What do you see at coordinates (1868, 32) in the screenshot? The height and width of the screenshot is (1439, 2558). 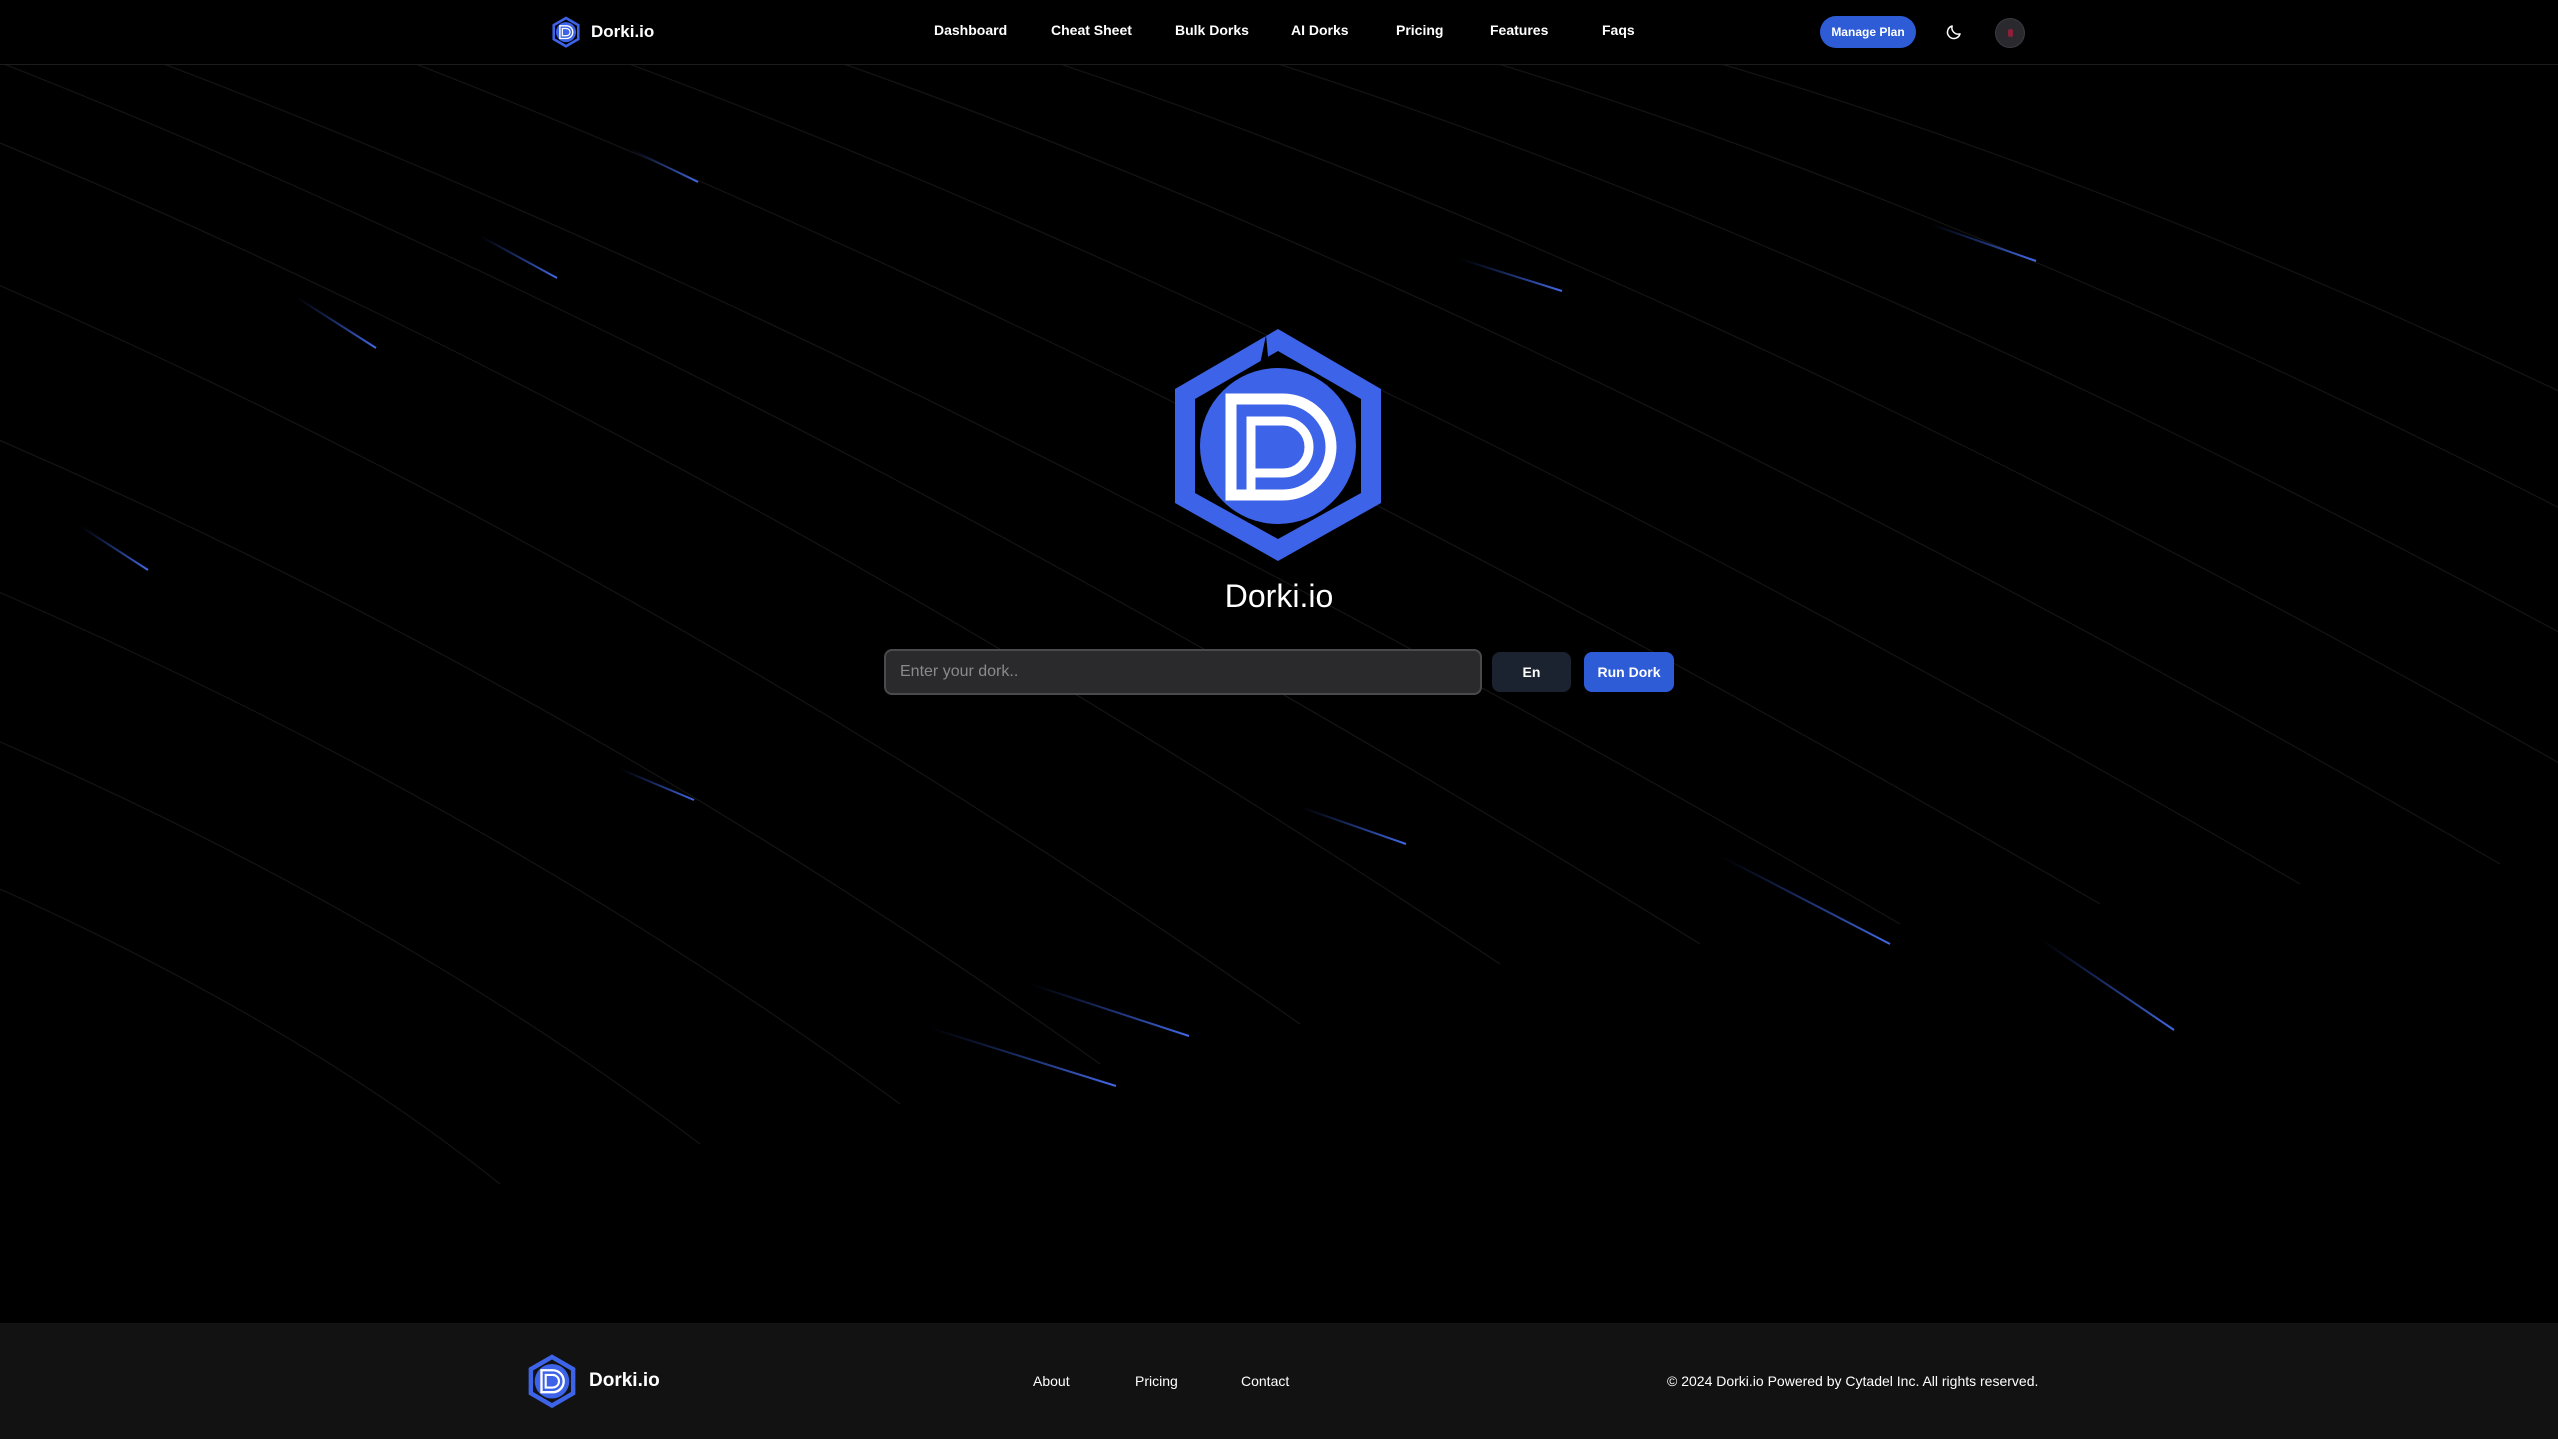 I see `manage-plan-button: Manage Plan` at bounding box center [1868, 32].